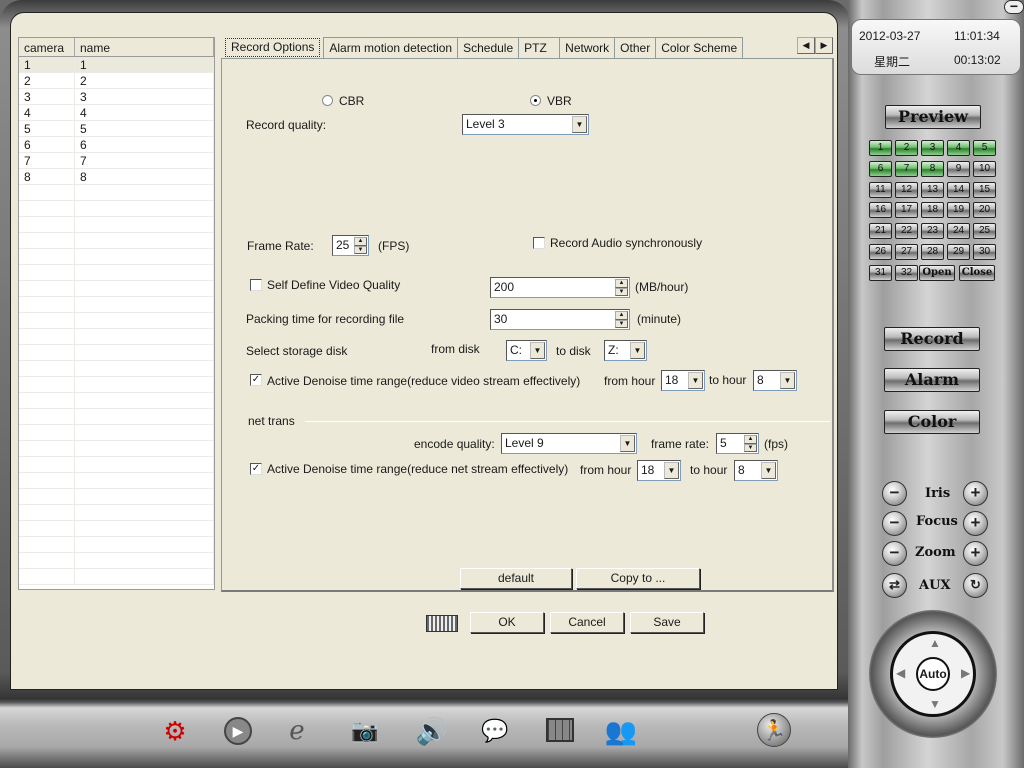 The height and width of the screenshot is (768, 1024). Describe the element at coordinates (935, 704) in the screenshot. I see `ptz-down-icon: ▼` at that location.